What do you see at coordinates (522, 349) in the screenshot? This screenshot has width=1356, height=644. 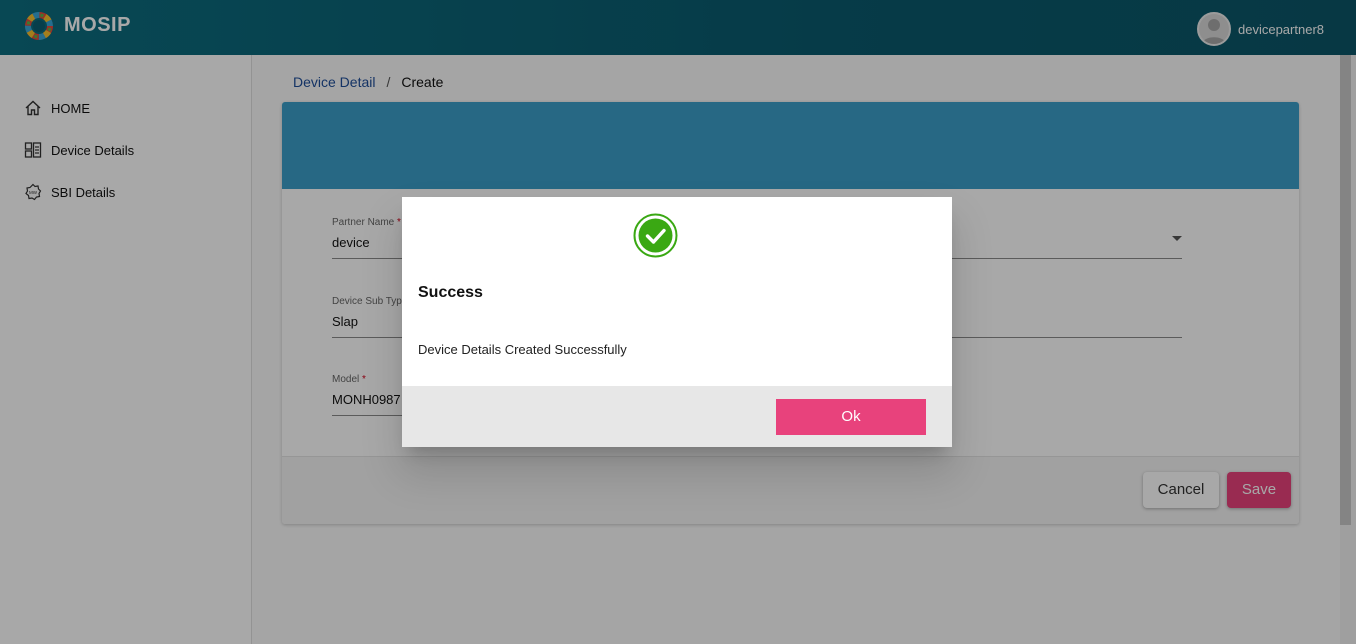 I see `dialog-message: Device Details Created Successfully` at bounding box center [522, 349].